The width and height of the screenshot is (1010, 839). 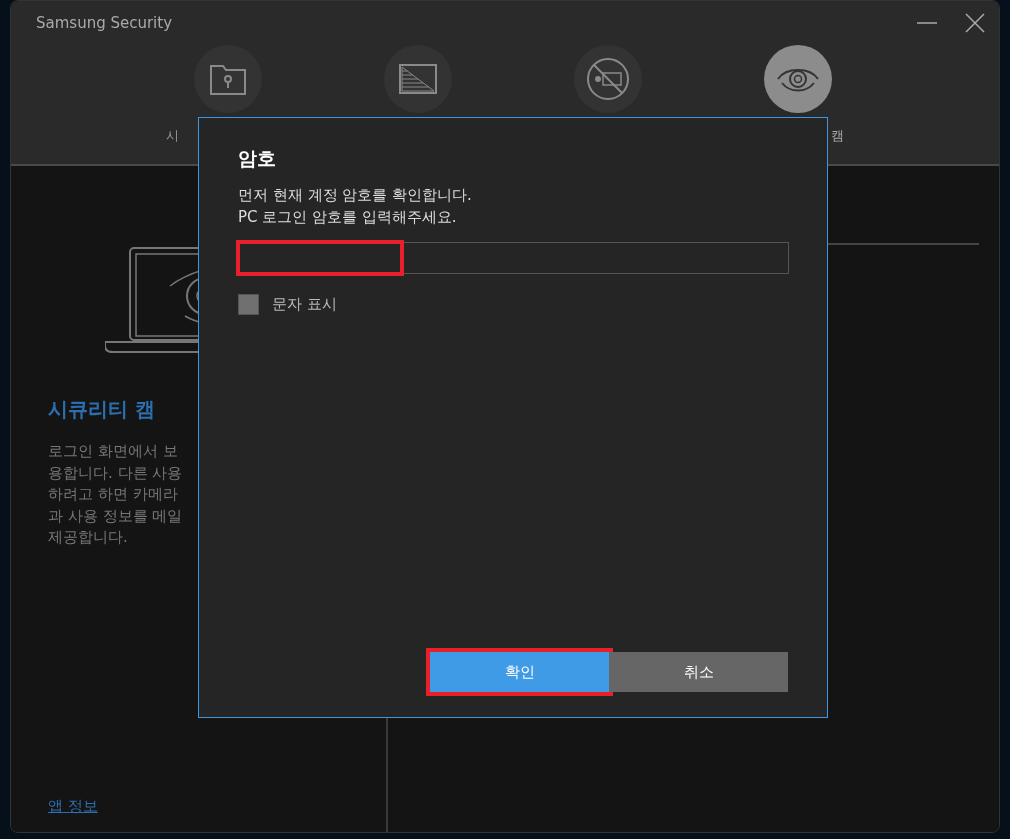 What do you see at coordinates (73, 806) in the screenshot?
I see `app-info-link: 앱 정보` at bounding box center [73, 806].